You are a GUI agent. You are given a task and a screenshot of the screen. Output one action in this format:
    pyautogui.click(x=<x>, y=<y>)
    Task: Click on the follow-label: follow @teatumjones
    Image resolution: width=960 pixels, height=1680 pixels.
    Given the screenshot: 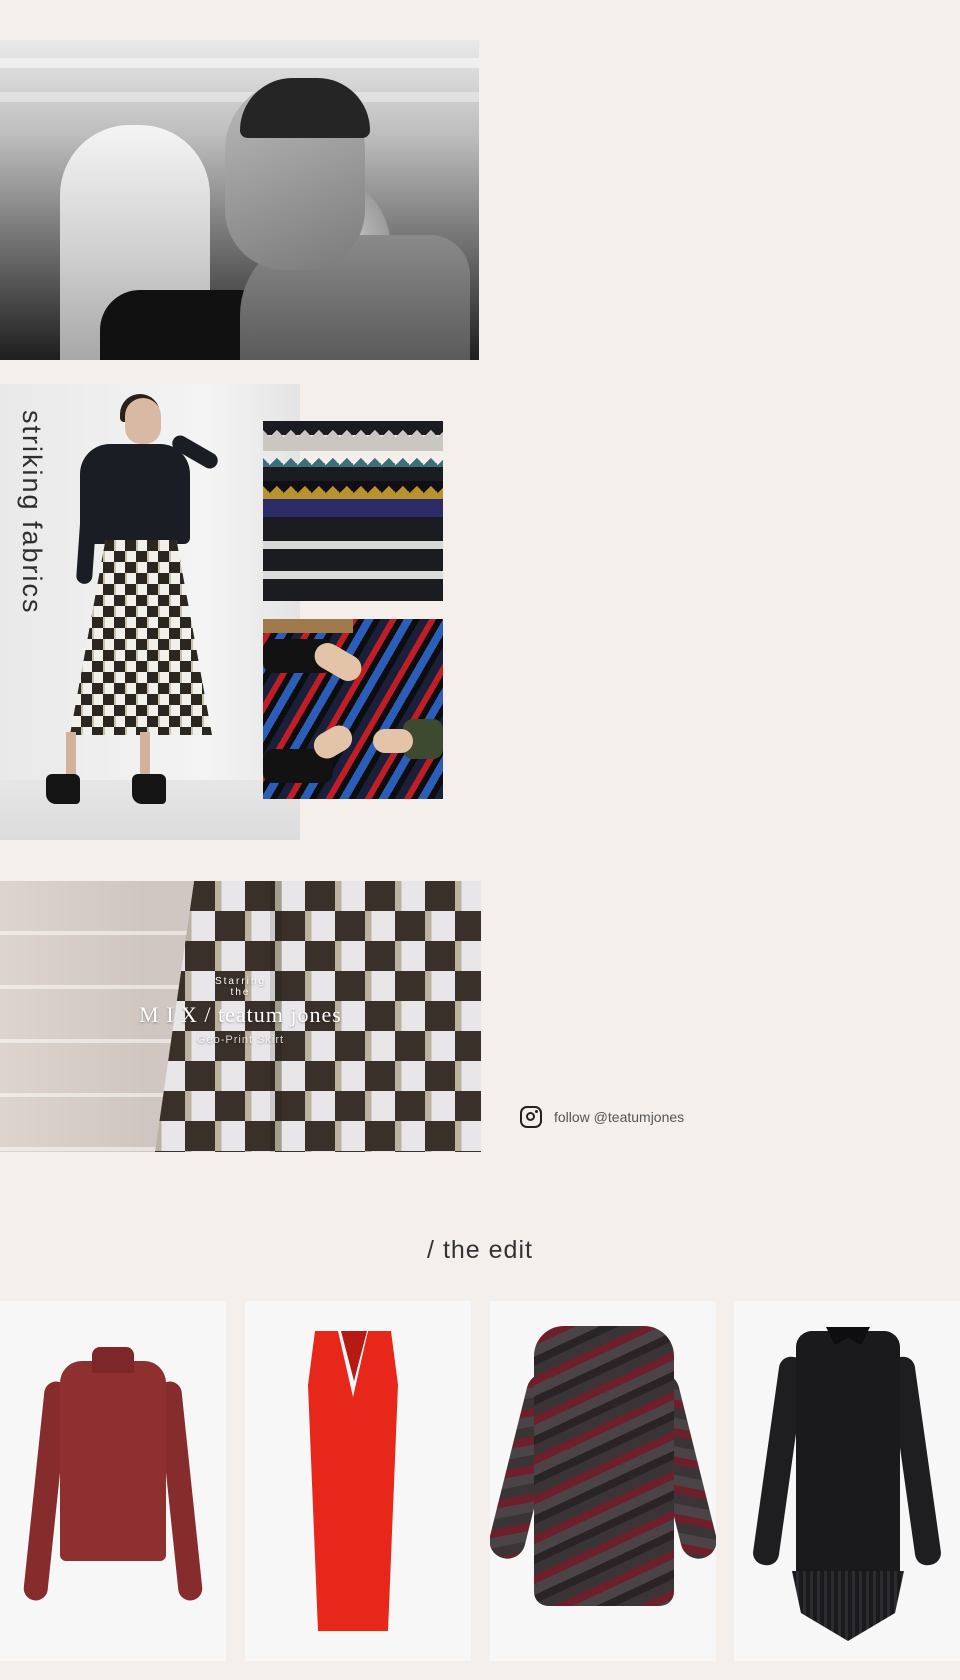 What is the action you would take?
    pyautogui.click(x=619, y=1117)
    